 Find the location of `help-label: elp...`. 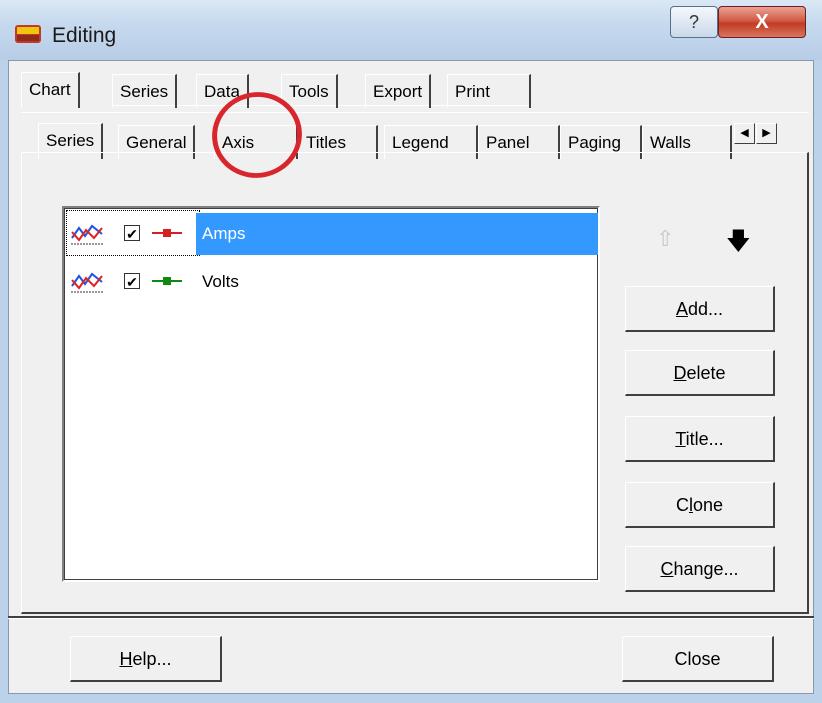

help-label: elp... is located at coordinates (152, 659).